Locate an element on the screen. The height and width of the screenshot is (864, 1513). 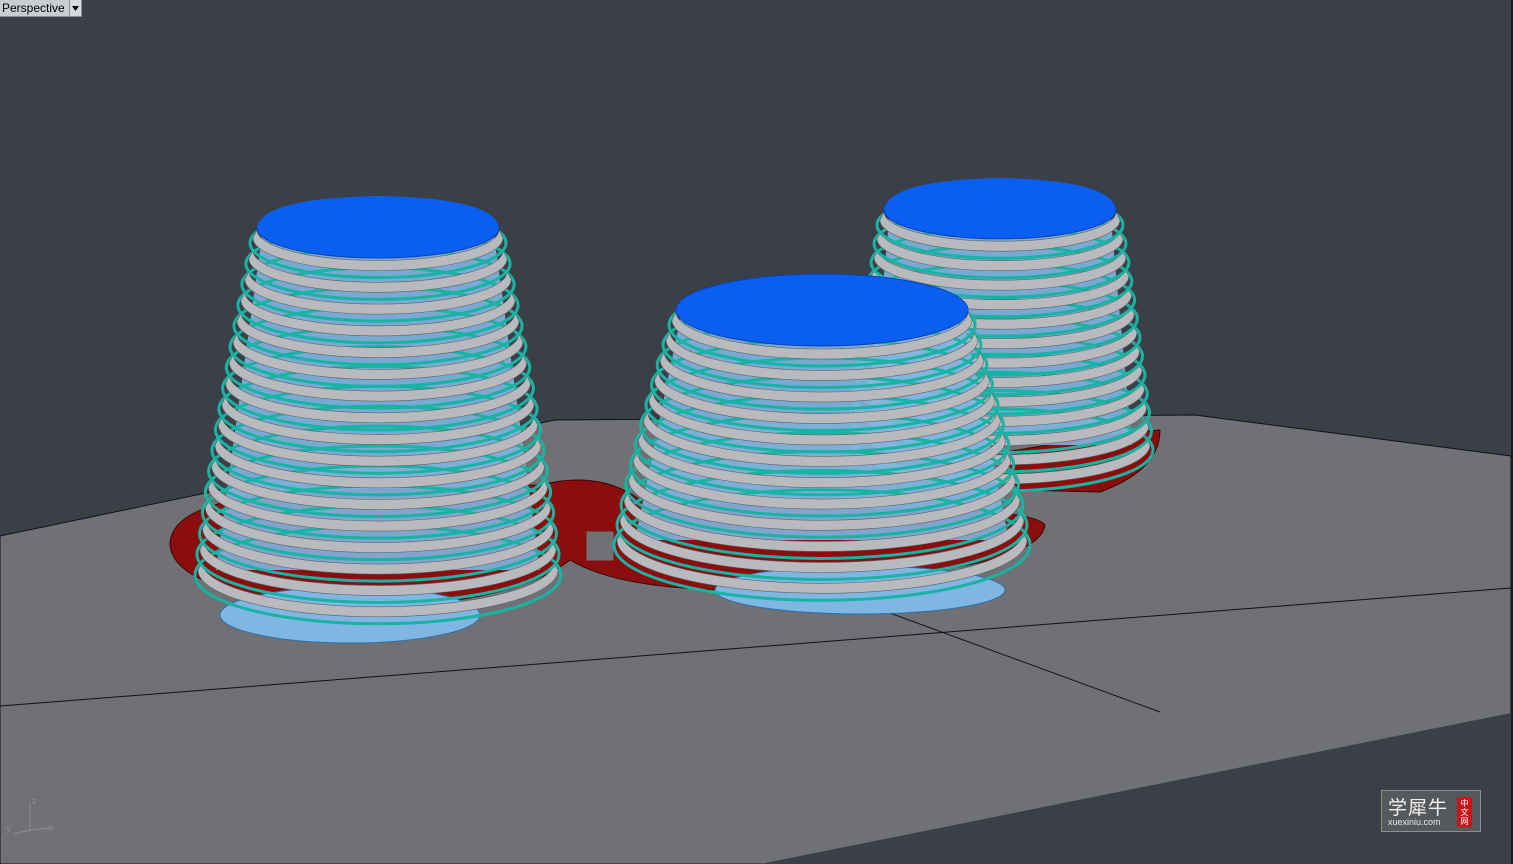
watermark-logo: 学犀牛 xuexiniu.com 中 文 网 is located at coordinates (1431, 811).